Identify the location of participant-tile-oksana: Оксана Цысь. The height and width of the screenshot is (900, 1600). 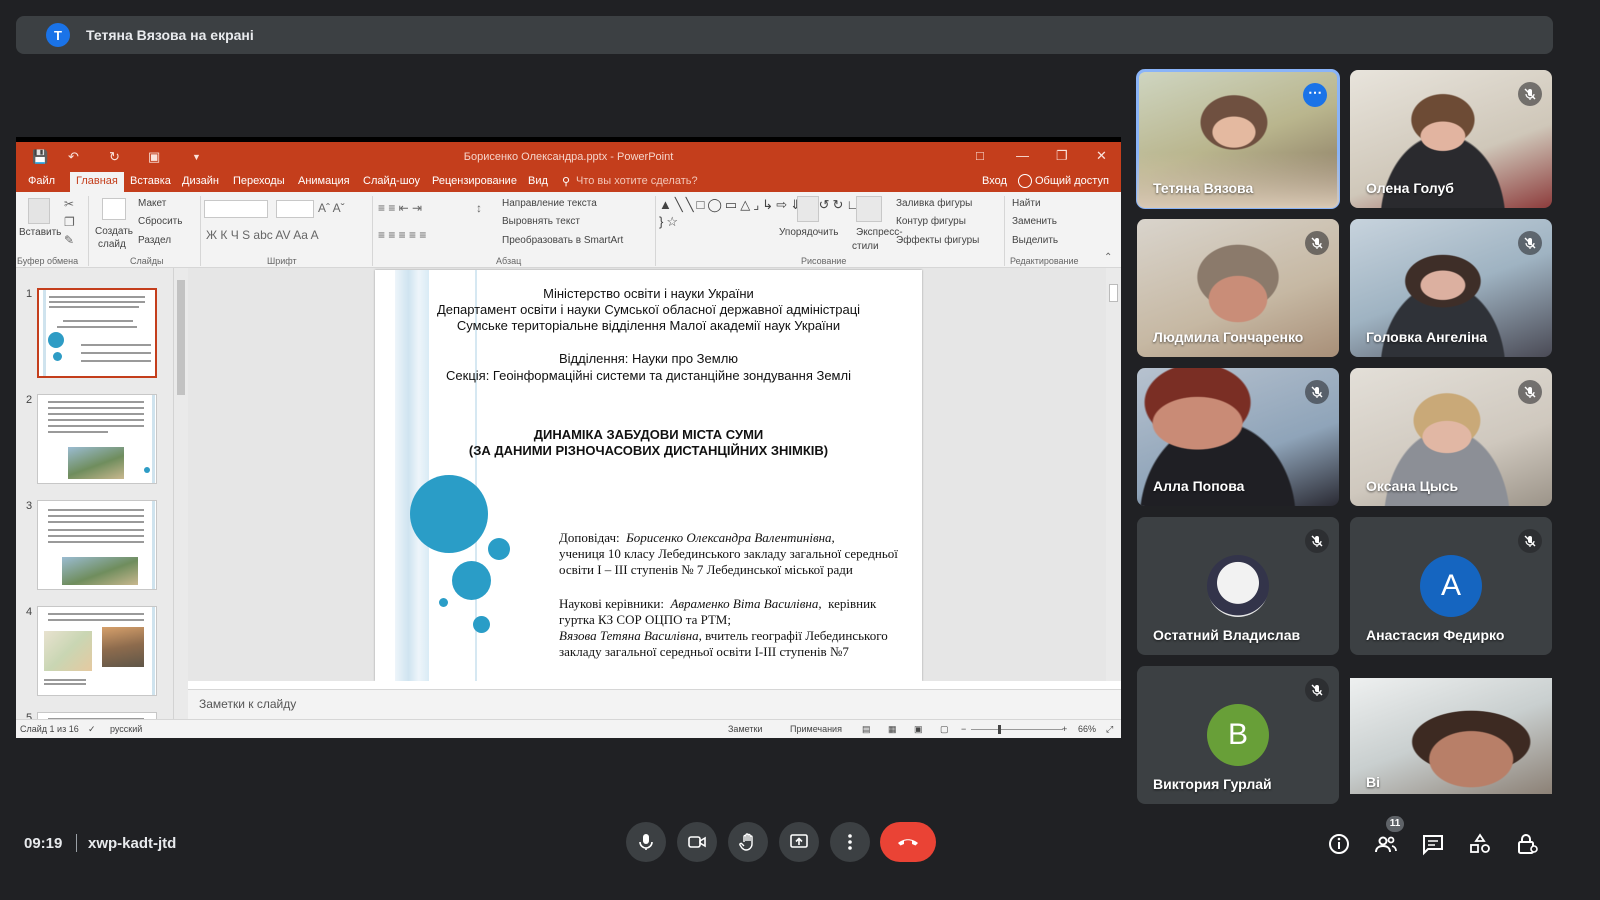
(1451, 437).